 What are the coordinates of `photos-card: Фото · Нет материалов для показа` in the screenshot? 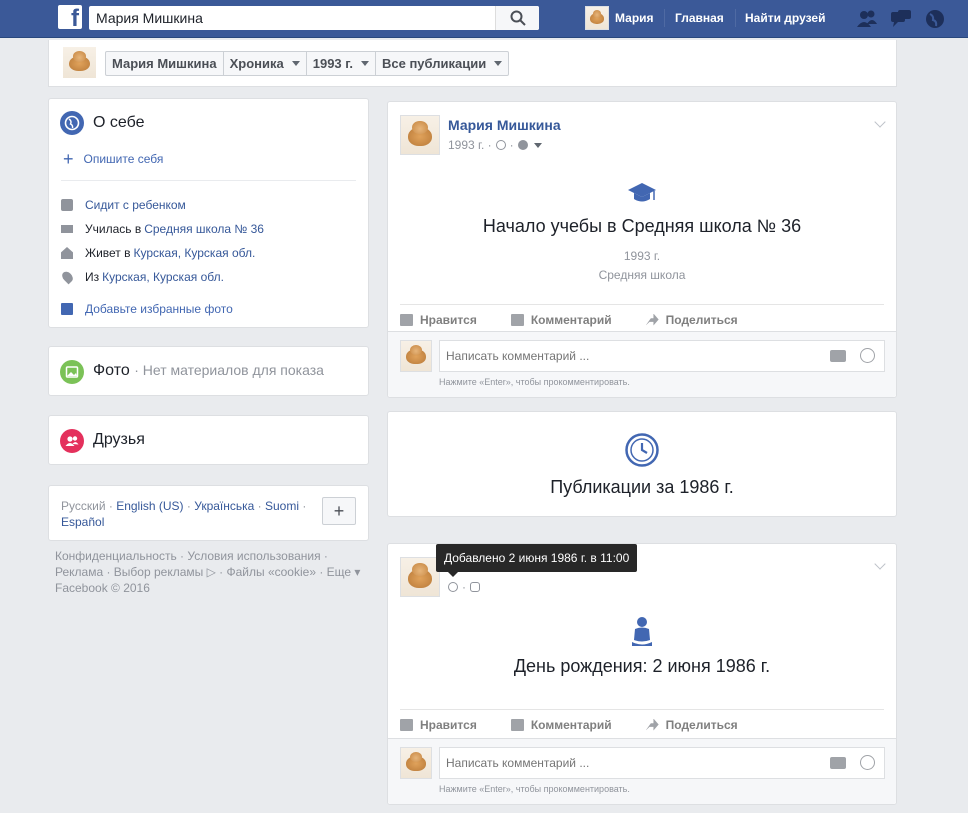 It's located at (208, 371).